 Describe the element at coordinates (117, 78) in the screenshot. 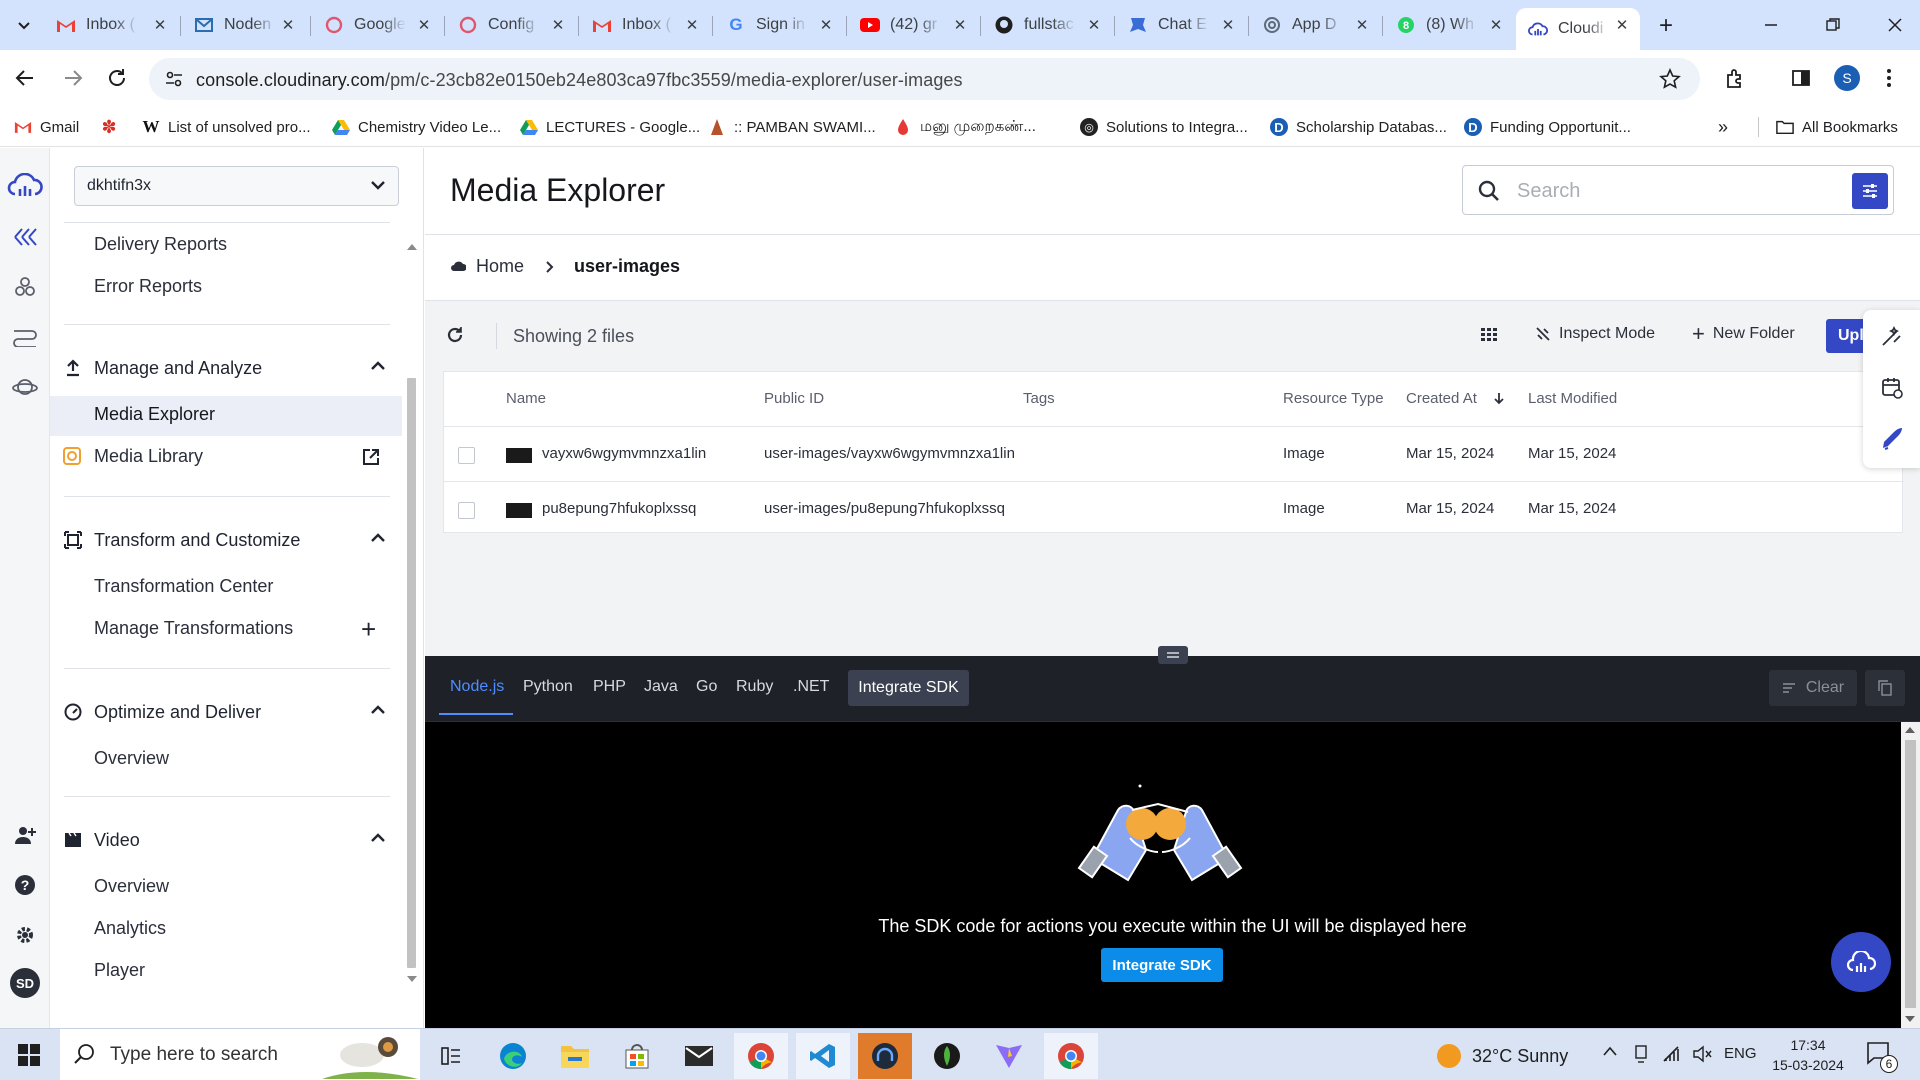

I see `reload-icon` at that location.